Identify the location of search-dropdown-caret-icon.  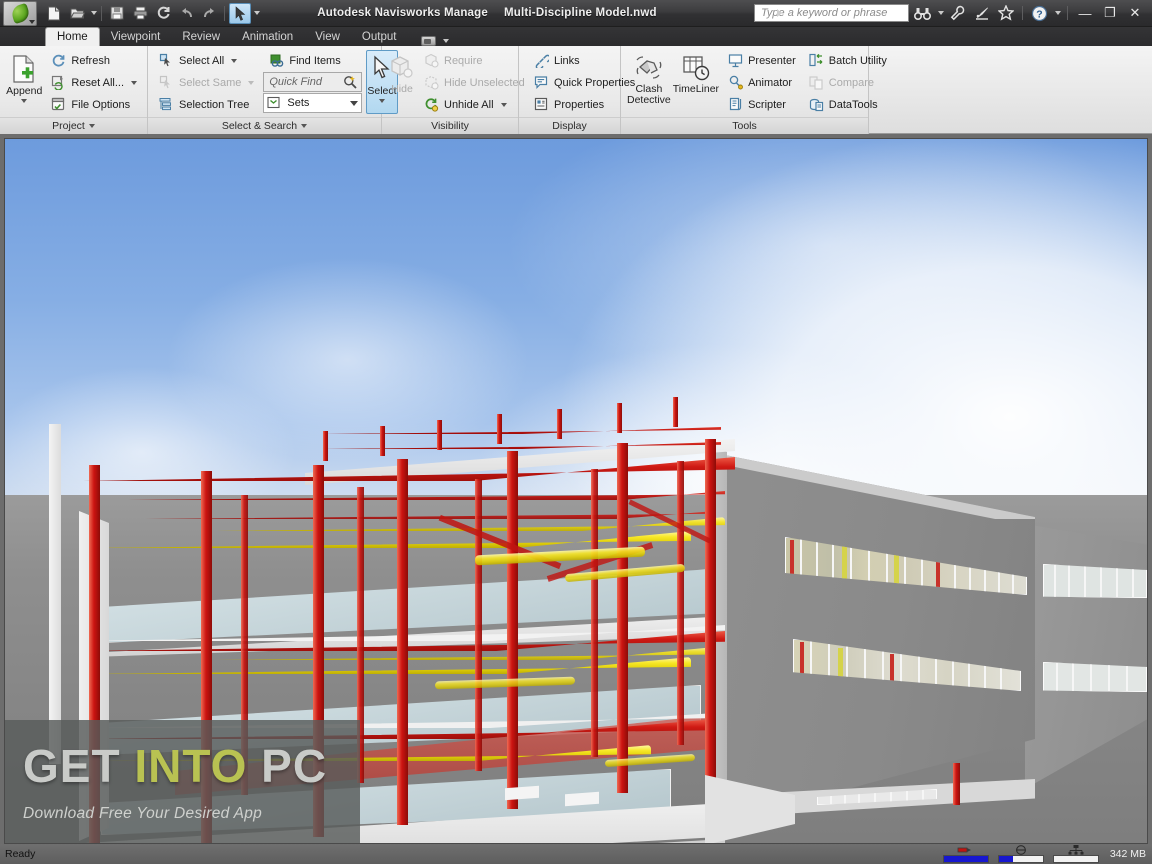
(941, 13).